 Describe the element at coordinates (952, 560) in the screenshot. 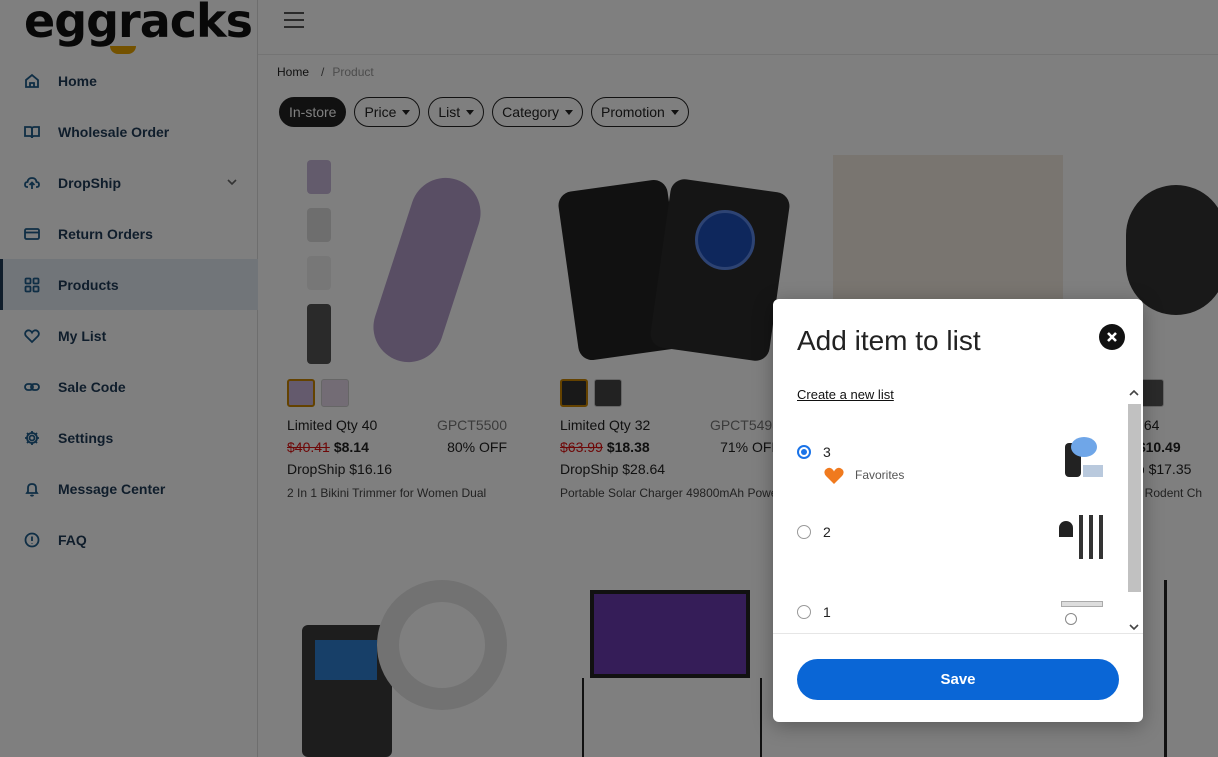

I see `list-option: 2` at that location.